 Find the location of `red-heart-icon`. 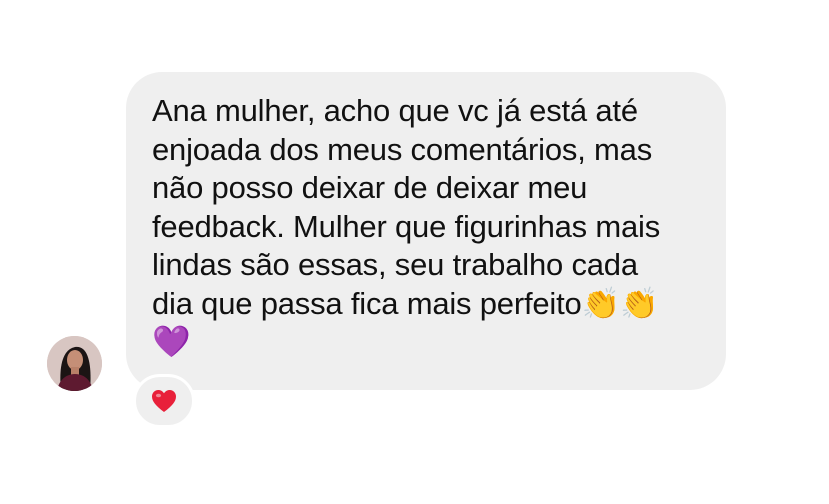

red-heart-icon is located at coordinates (164, 401).